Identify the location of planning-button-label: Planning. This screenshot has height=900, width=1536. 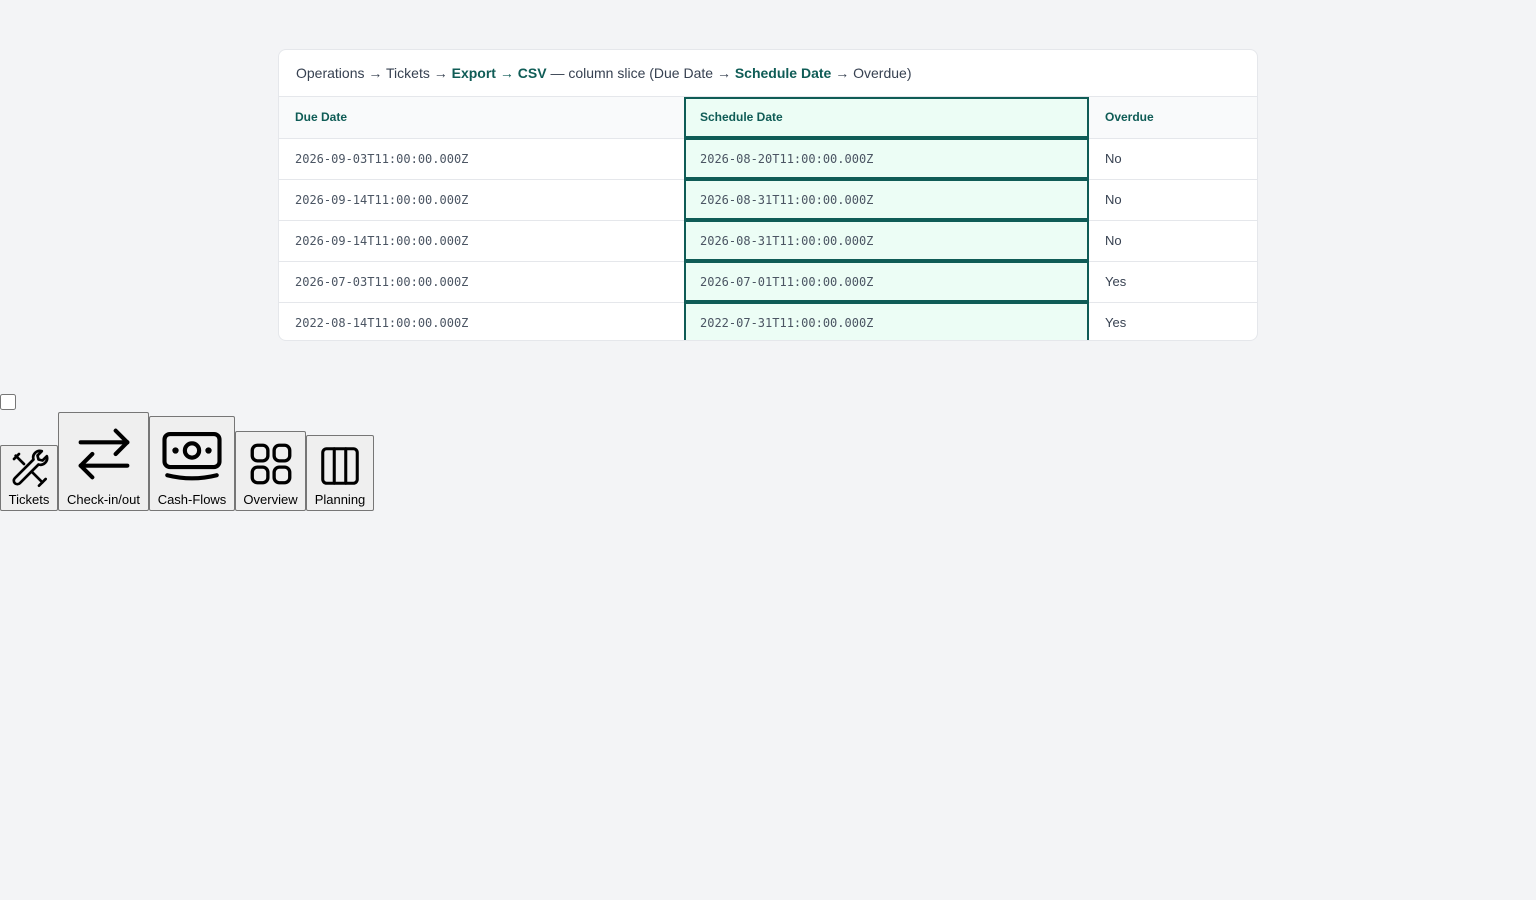
(340, 499).